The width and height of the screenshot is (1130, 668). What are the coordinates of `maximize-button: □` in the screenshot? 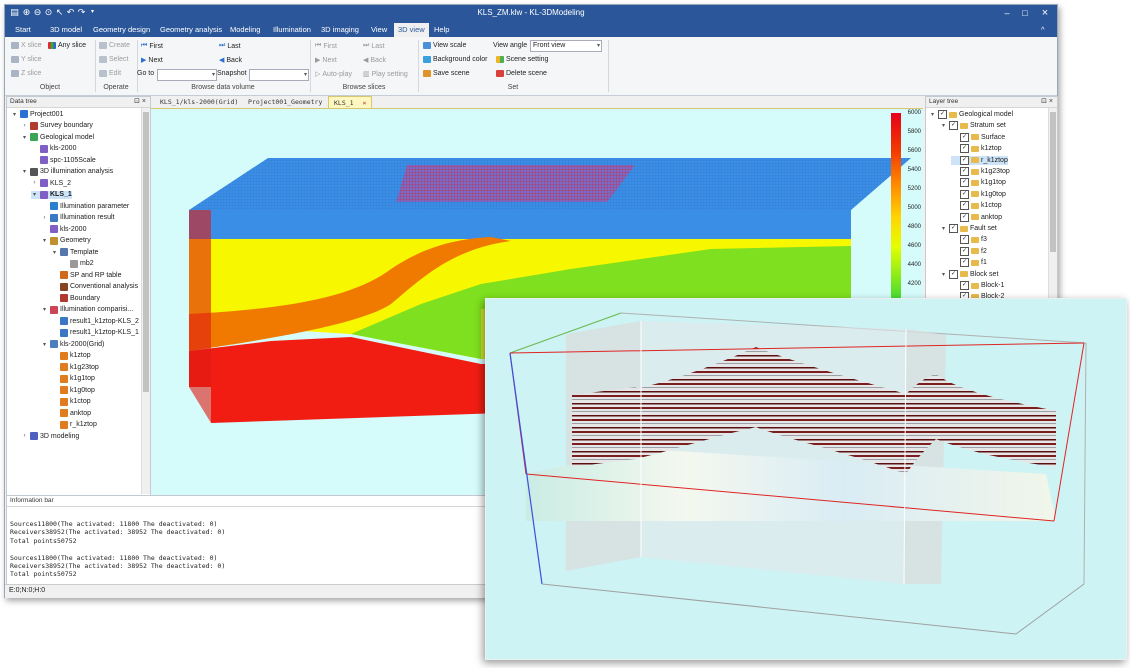 It's located at (1025, 13).